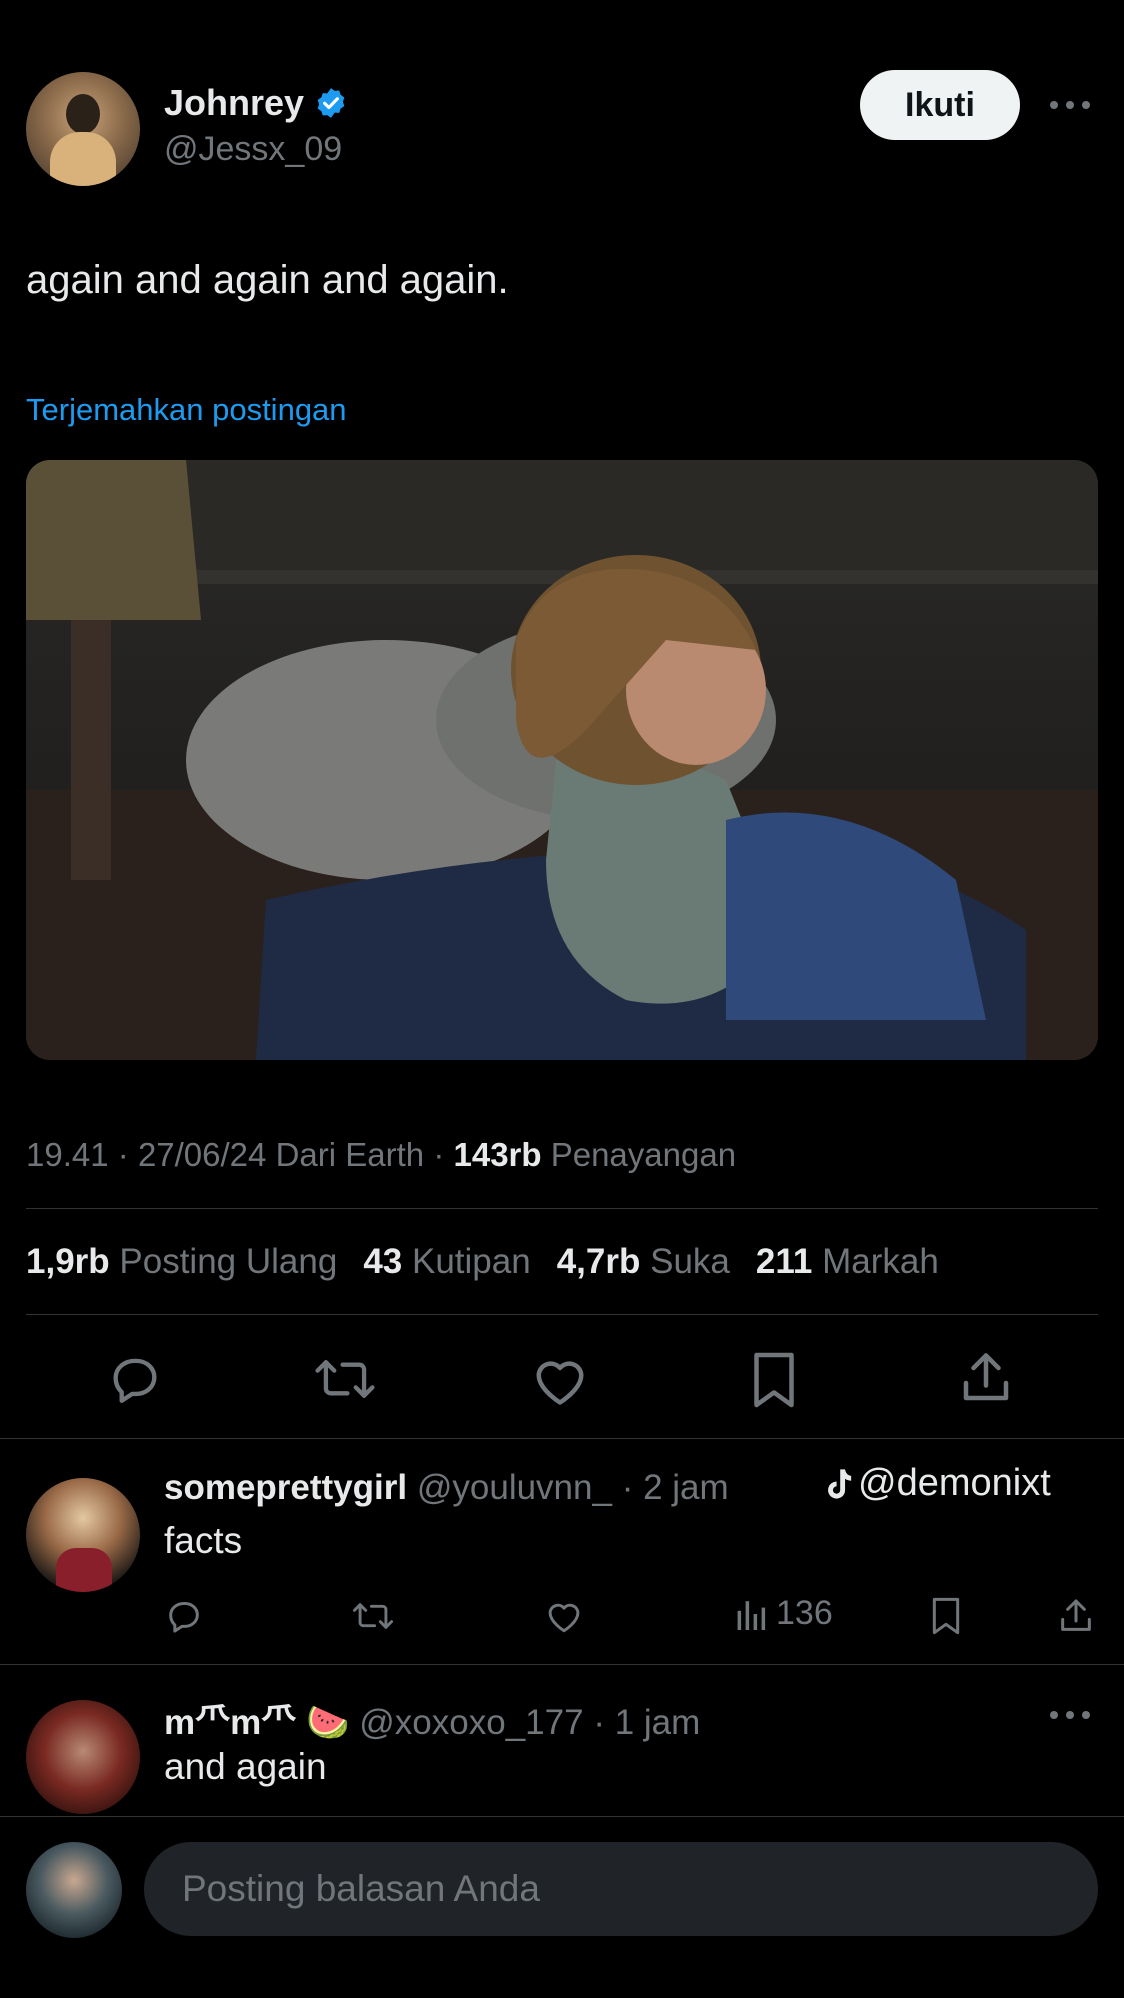  Describe the element at coordinates (675, 1487) in the screenshot. I see `reply-time: · 2 jam` at that location.